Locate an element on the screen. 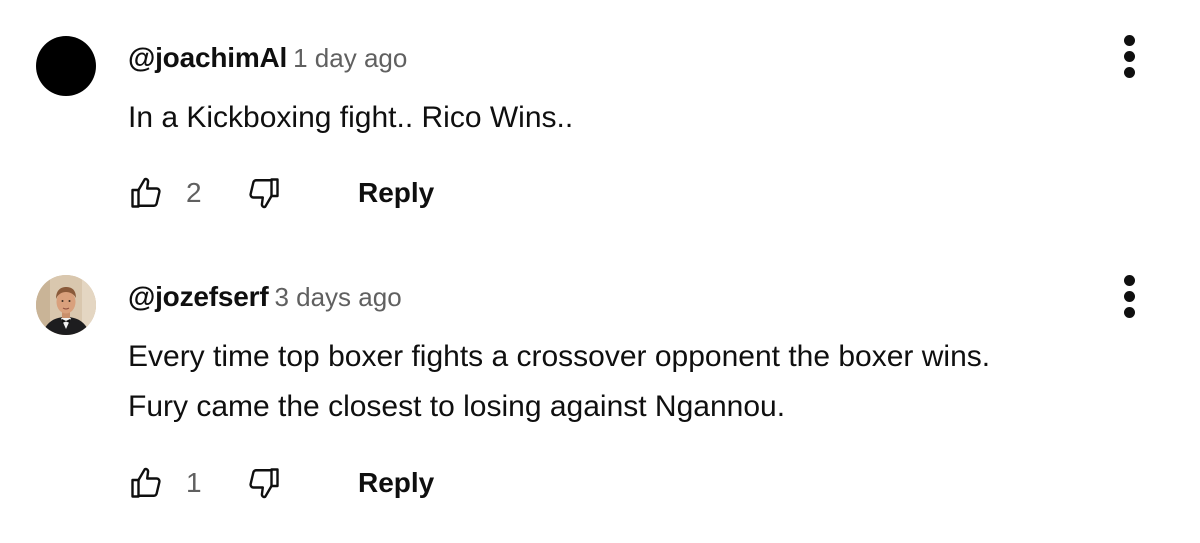  profile-photo is located at coordinates (66, 305).